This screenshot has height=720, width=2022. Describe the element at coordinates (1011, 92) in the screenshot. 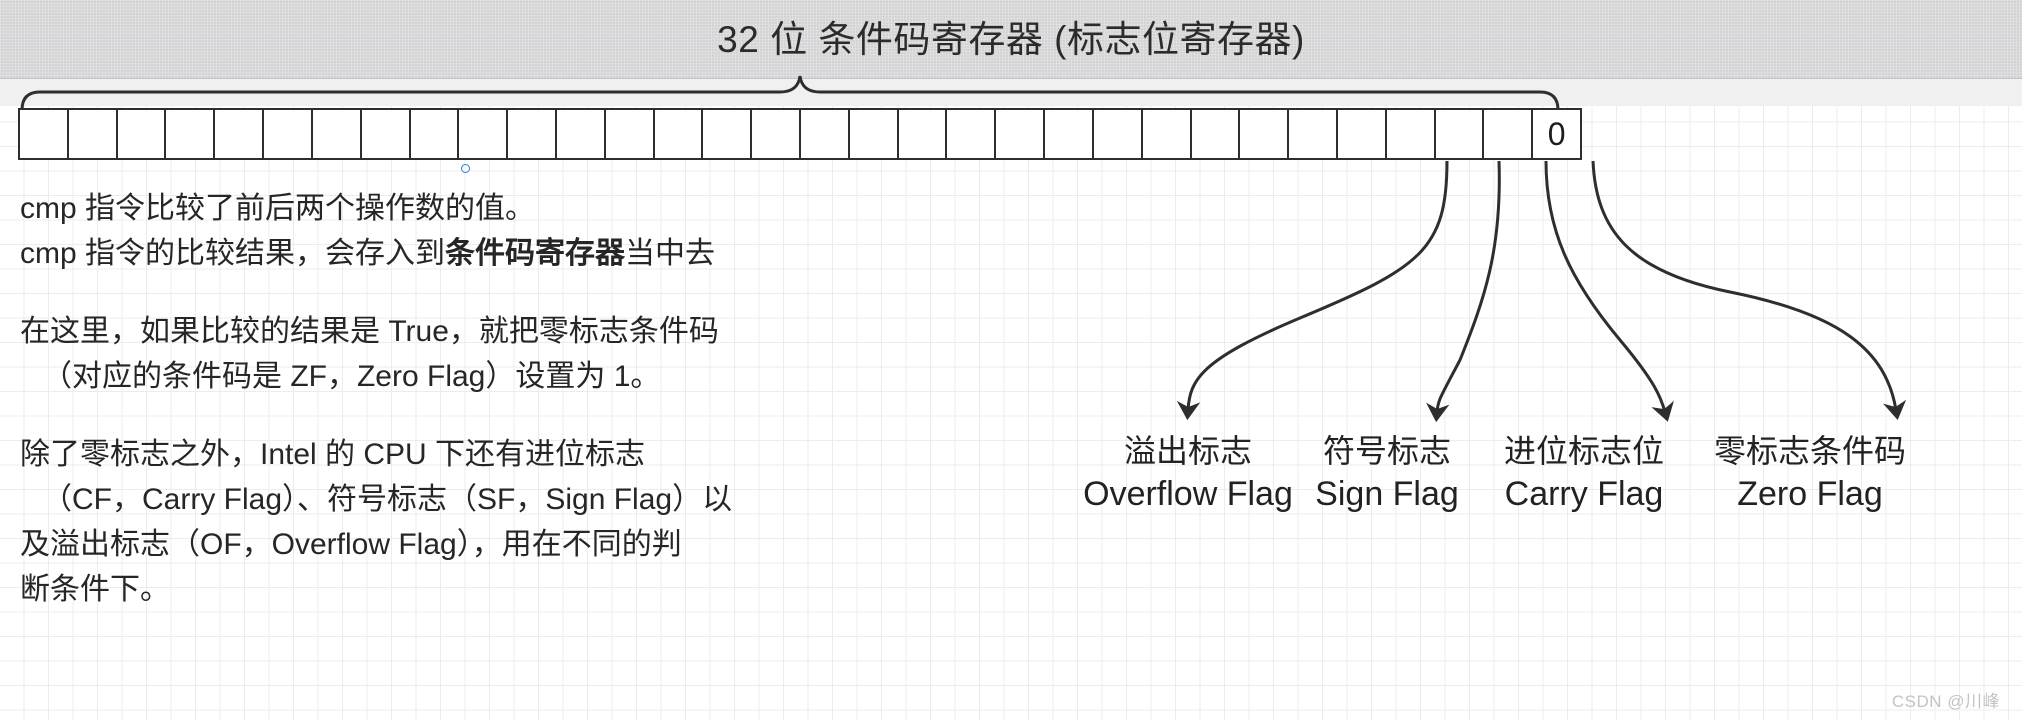

I see `brace-band` at that location.